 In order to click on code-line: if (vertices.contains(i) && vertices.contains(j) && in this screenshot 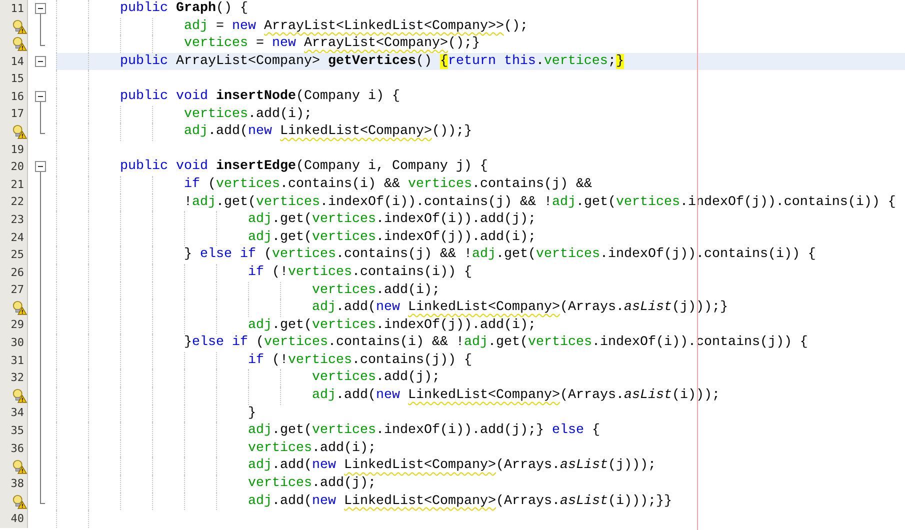, I will do `click(388, 184)`.